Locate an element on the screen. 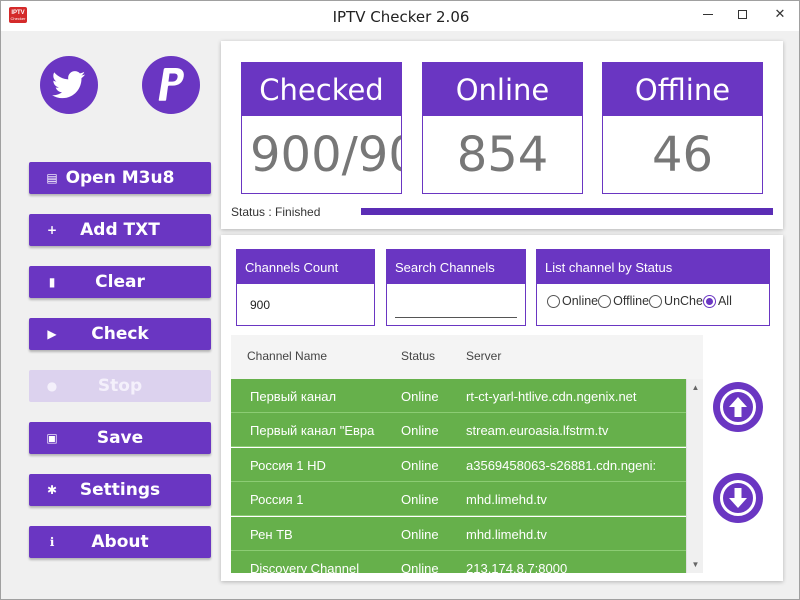  clear-button: ▮ Clear is located at coordinates (120, 282).